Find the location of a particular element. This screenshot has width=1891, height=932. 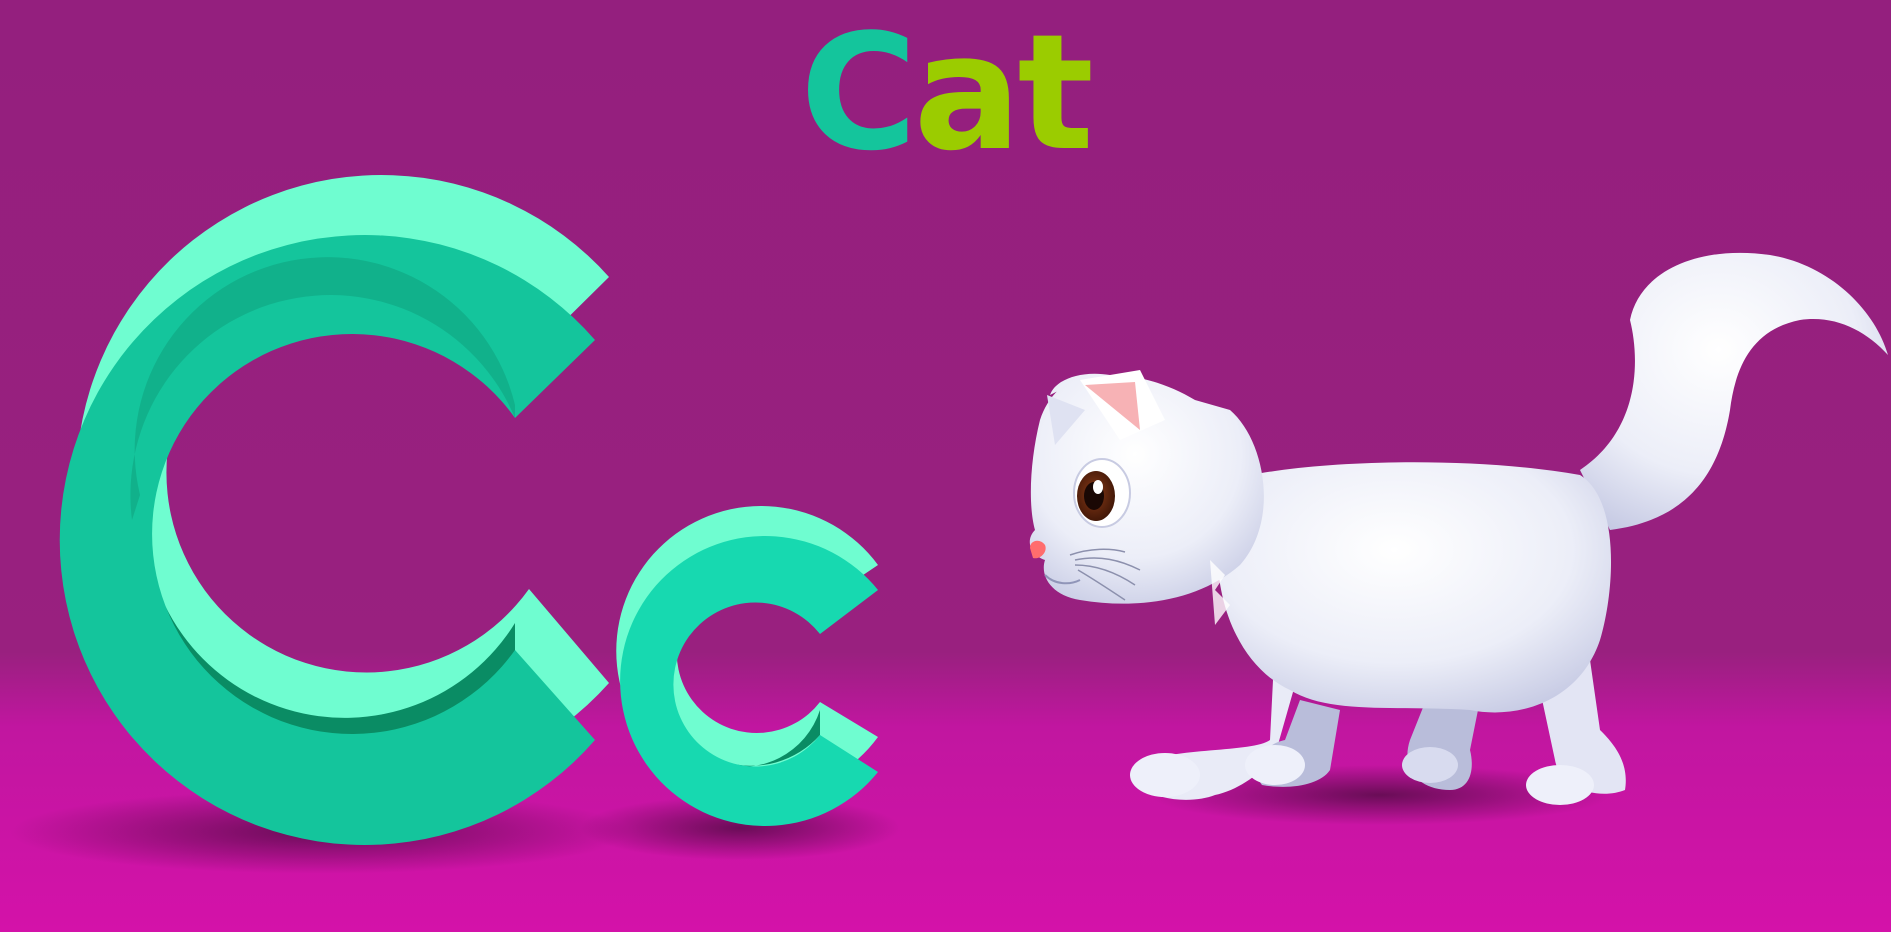

word-title: Cat is located at coordinates (945, 93).